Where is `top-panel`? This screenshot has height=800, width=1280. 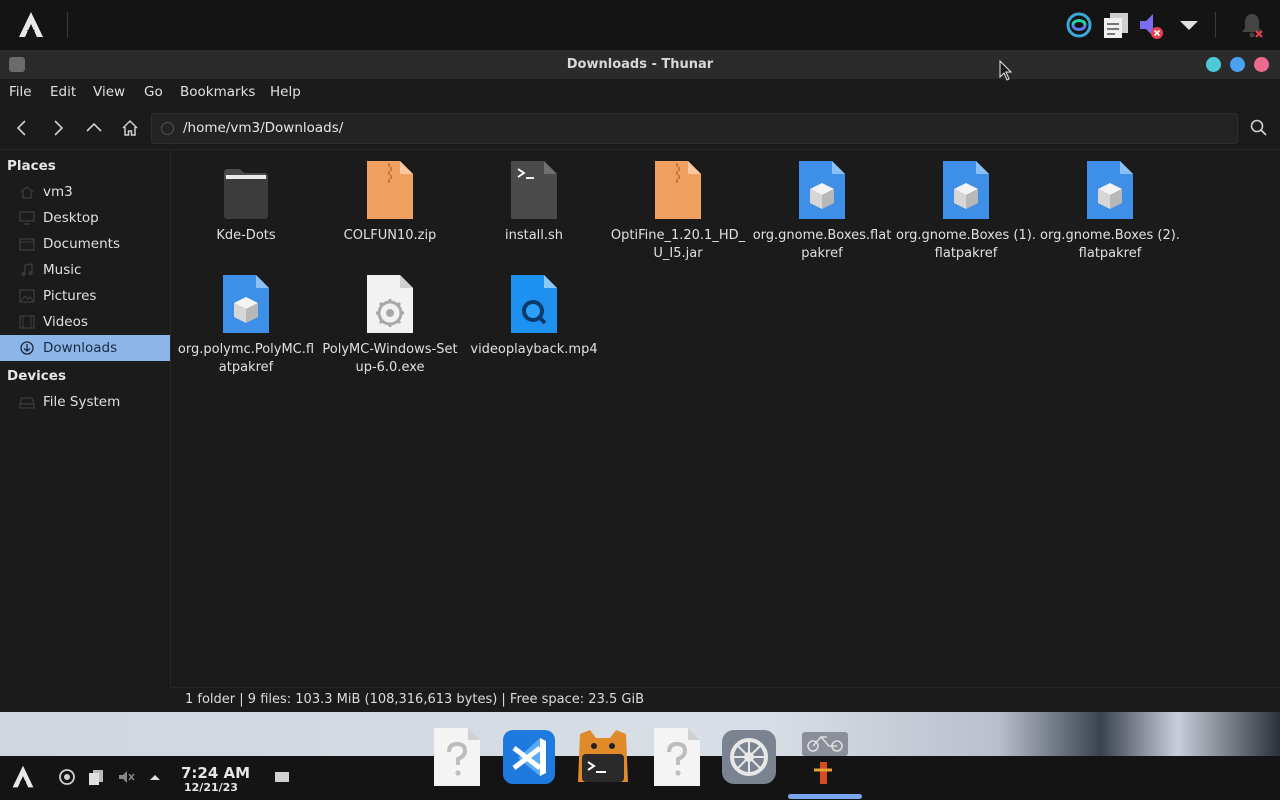
top-panel is located at coordinates (640, 25).